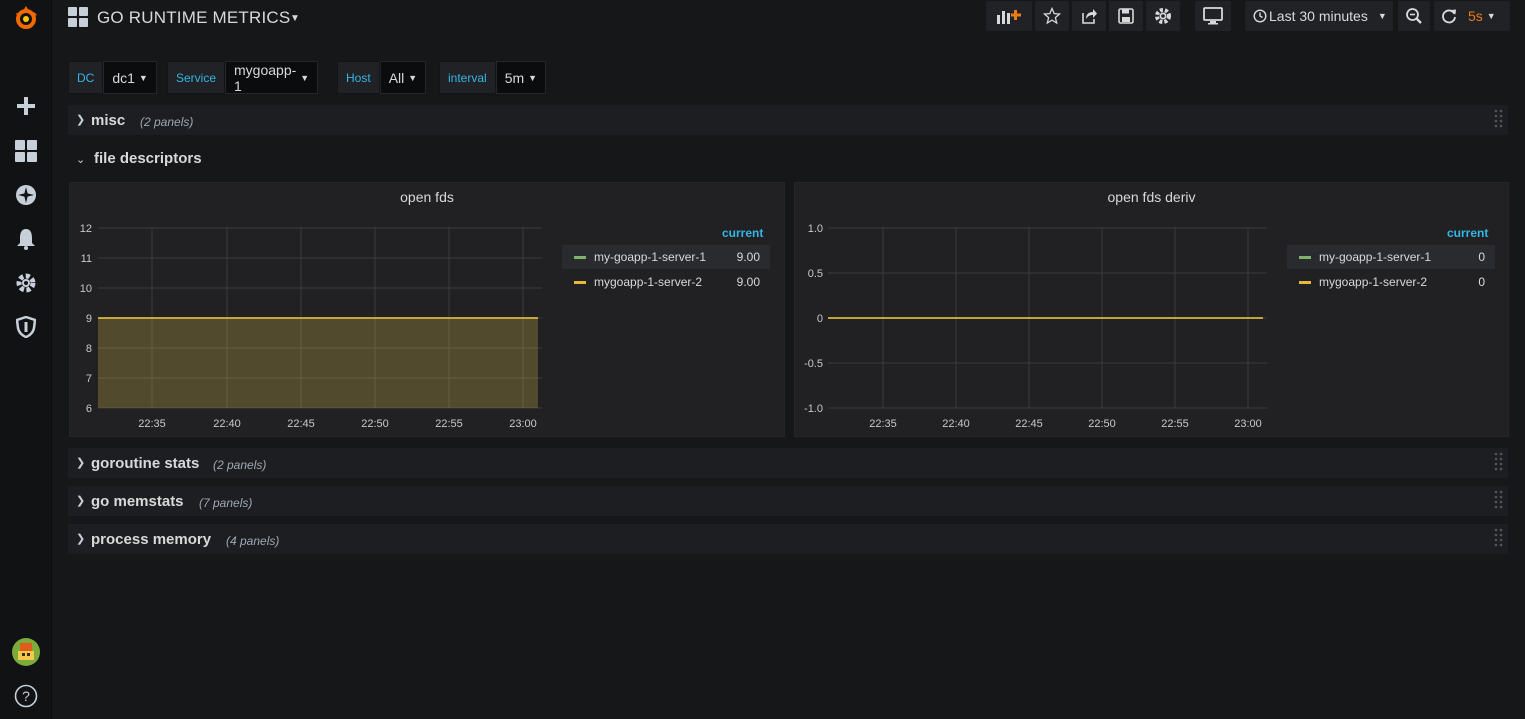 This screenshot has width=1525, height=719. Describe the element at coordinates (820, 319) in the screenshot. I see `y-tick-label: 0` at that location.